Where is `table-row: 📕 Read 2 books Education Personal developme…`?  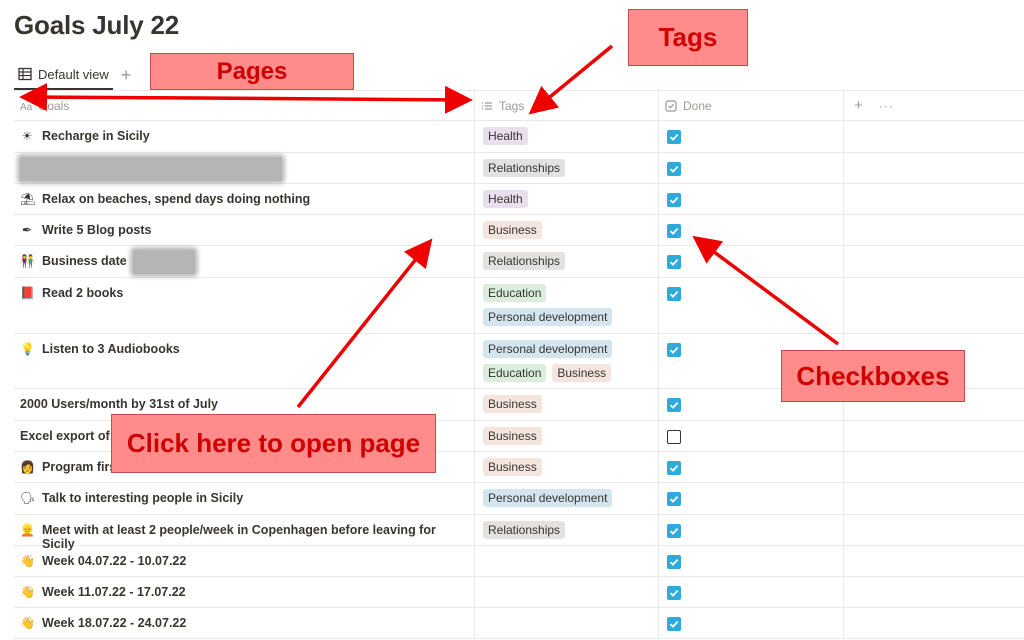
table-row: 📕 Read 2 books Education Personal developme… is located at coordinates (519, 306).